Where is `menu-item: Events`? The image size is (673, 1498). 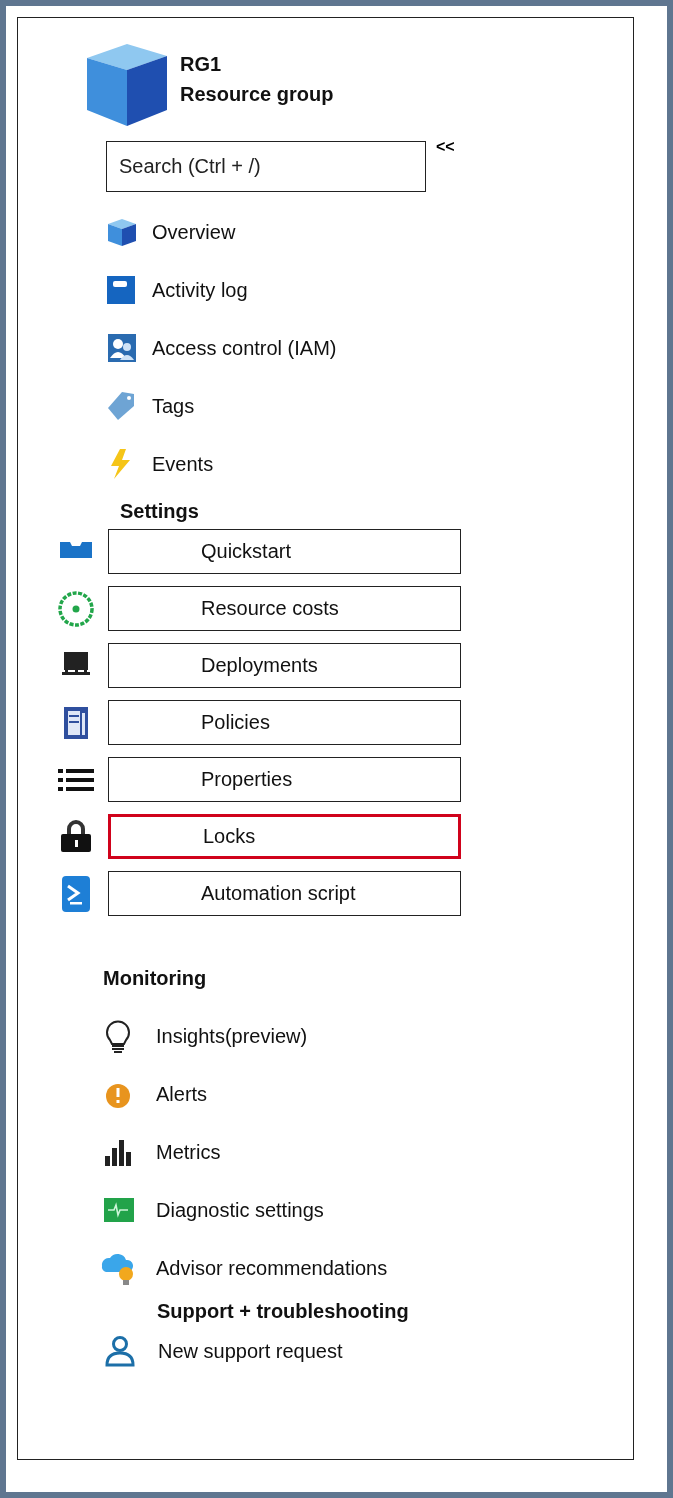
menu-item: Events is located at coordinates (160, 464).